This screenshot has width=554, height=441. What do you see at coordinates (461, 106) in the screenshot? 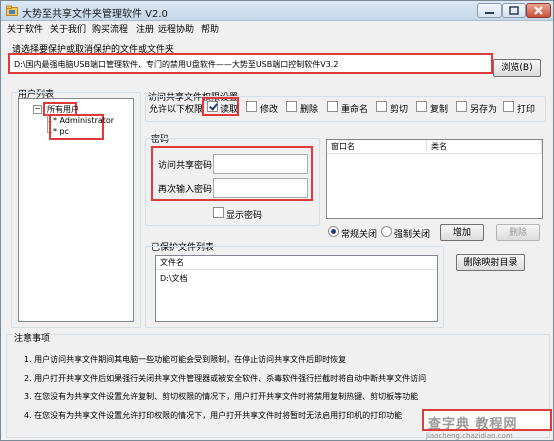
I see `perm-saveas-checkbox` at bounding box center [461, 106].